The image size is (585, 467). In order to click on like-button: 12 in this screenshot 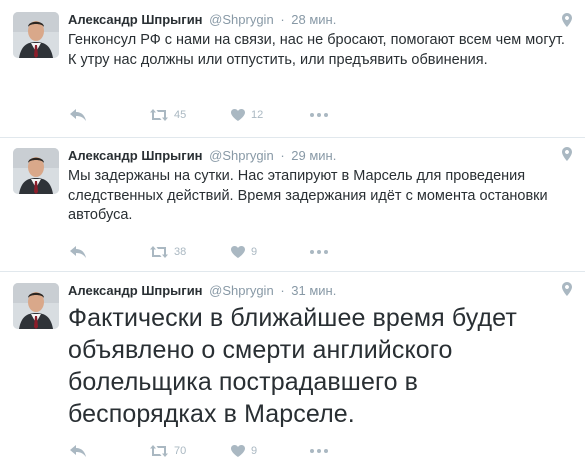, I will do `click(247, 115)`.